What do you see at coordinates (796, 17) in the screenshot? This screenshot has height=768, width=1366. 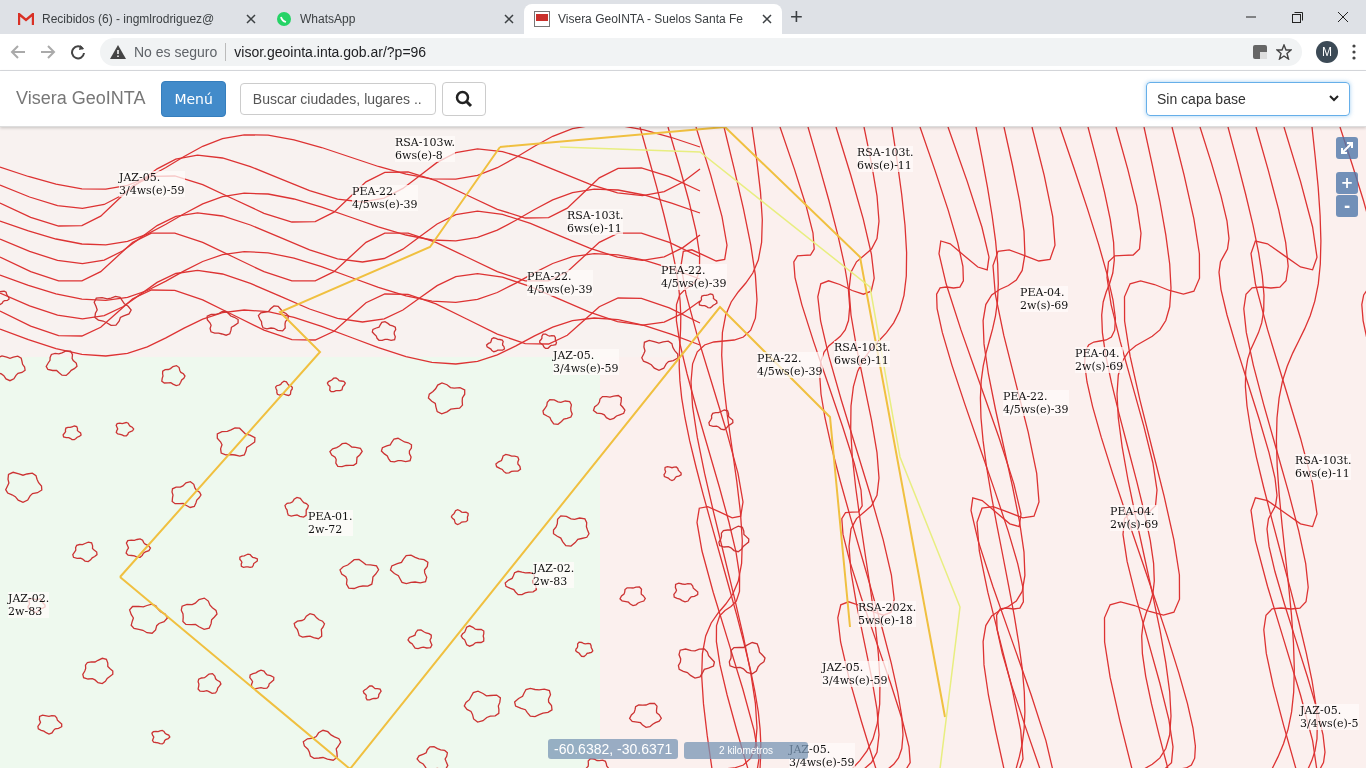 I see `new-tab-button: +` at bounding box center [796, 17].